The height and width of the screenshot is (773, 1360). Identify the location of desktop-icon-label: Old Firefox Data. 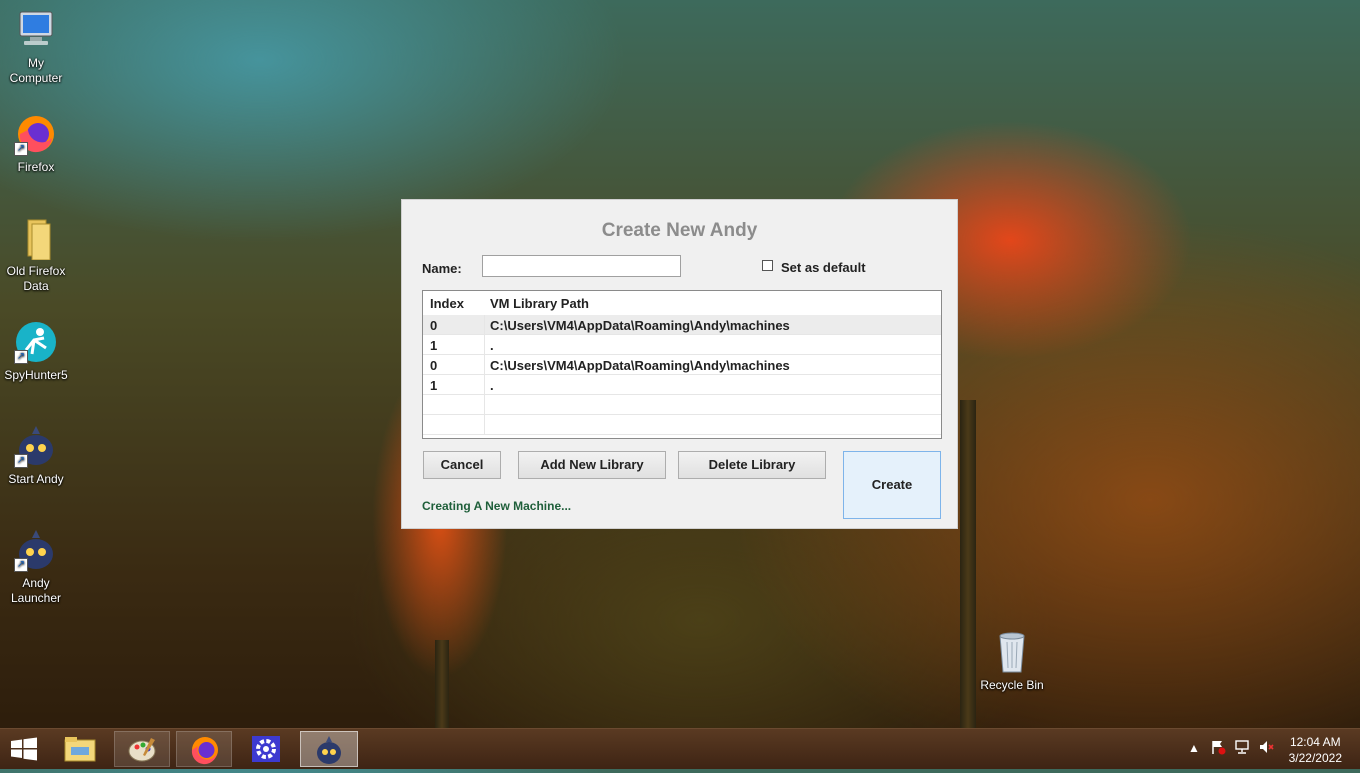
(36, 278).